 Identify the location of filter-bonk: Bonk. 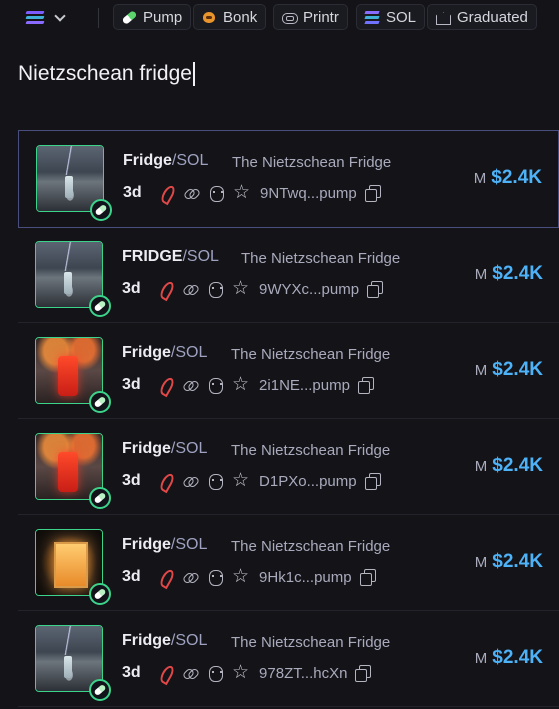
(230, 17).